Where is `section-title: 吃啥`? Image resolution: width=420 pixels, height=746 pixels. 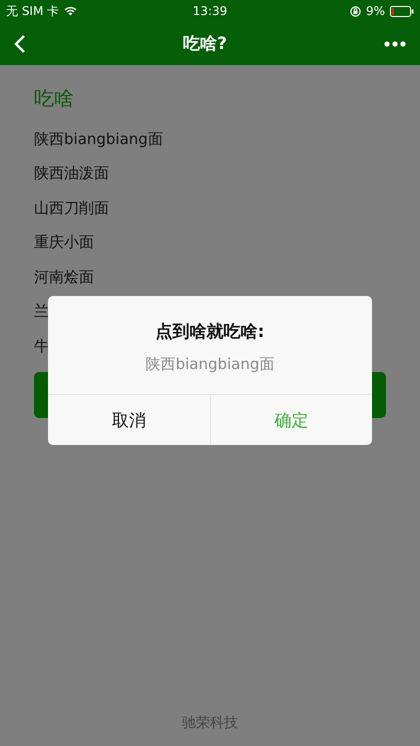
section-title: 吃啥 is located at coordinates (54, 98).